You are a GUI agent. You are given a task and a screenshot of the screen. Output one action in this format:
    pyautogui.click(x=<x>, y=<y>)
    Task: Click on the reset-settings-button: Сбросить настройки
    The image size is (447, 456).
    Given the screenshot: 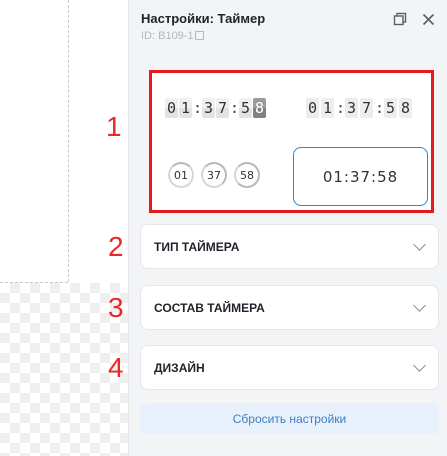 What is the action you would take?
    pyautogui.click(x=289, y=418)
    